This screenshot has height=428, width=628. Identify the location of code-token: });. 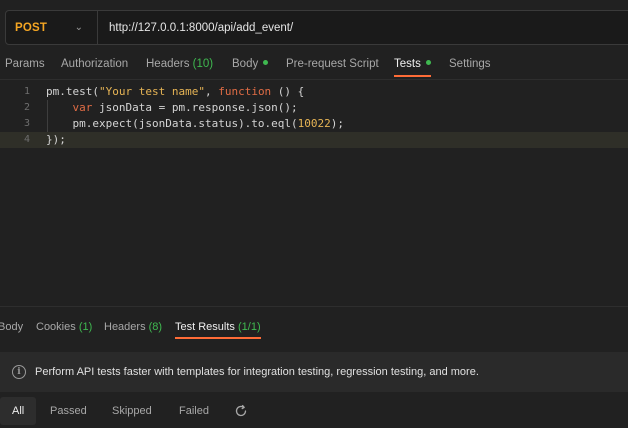
(56, 139).